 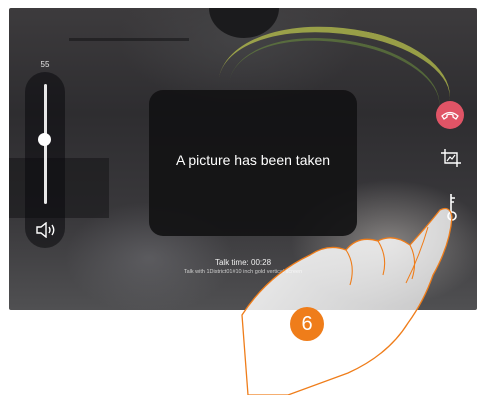 What do you see at coordinates (46, 230) in the screenshot?
I see `speaker-icon` at bounding box center [46, 230].